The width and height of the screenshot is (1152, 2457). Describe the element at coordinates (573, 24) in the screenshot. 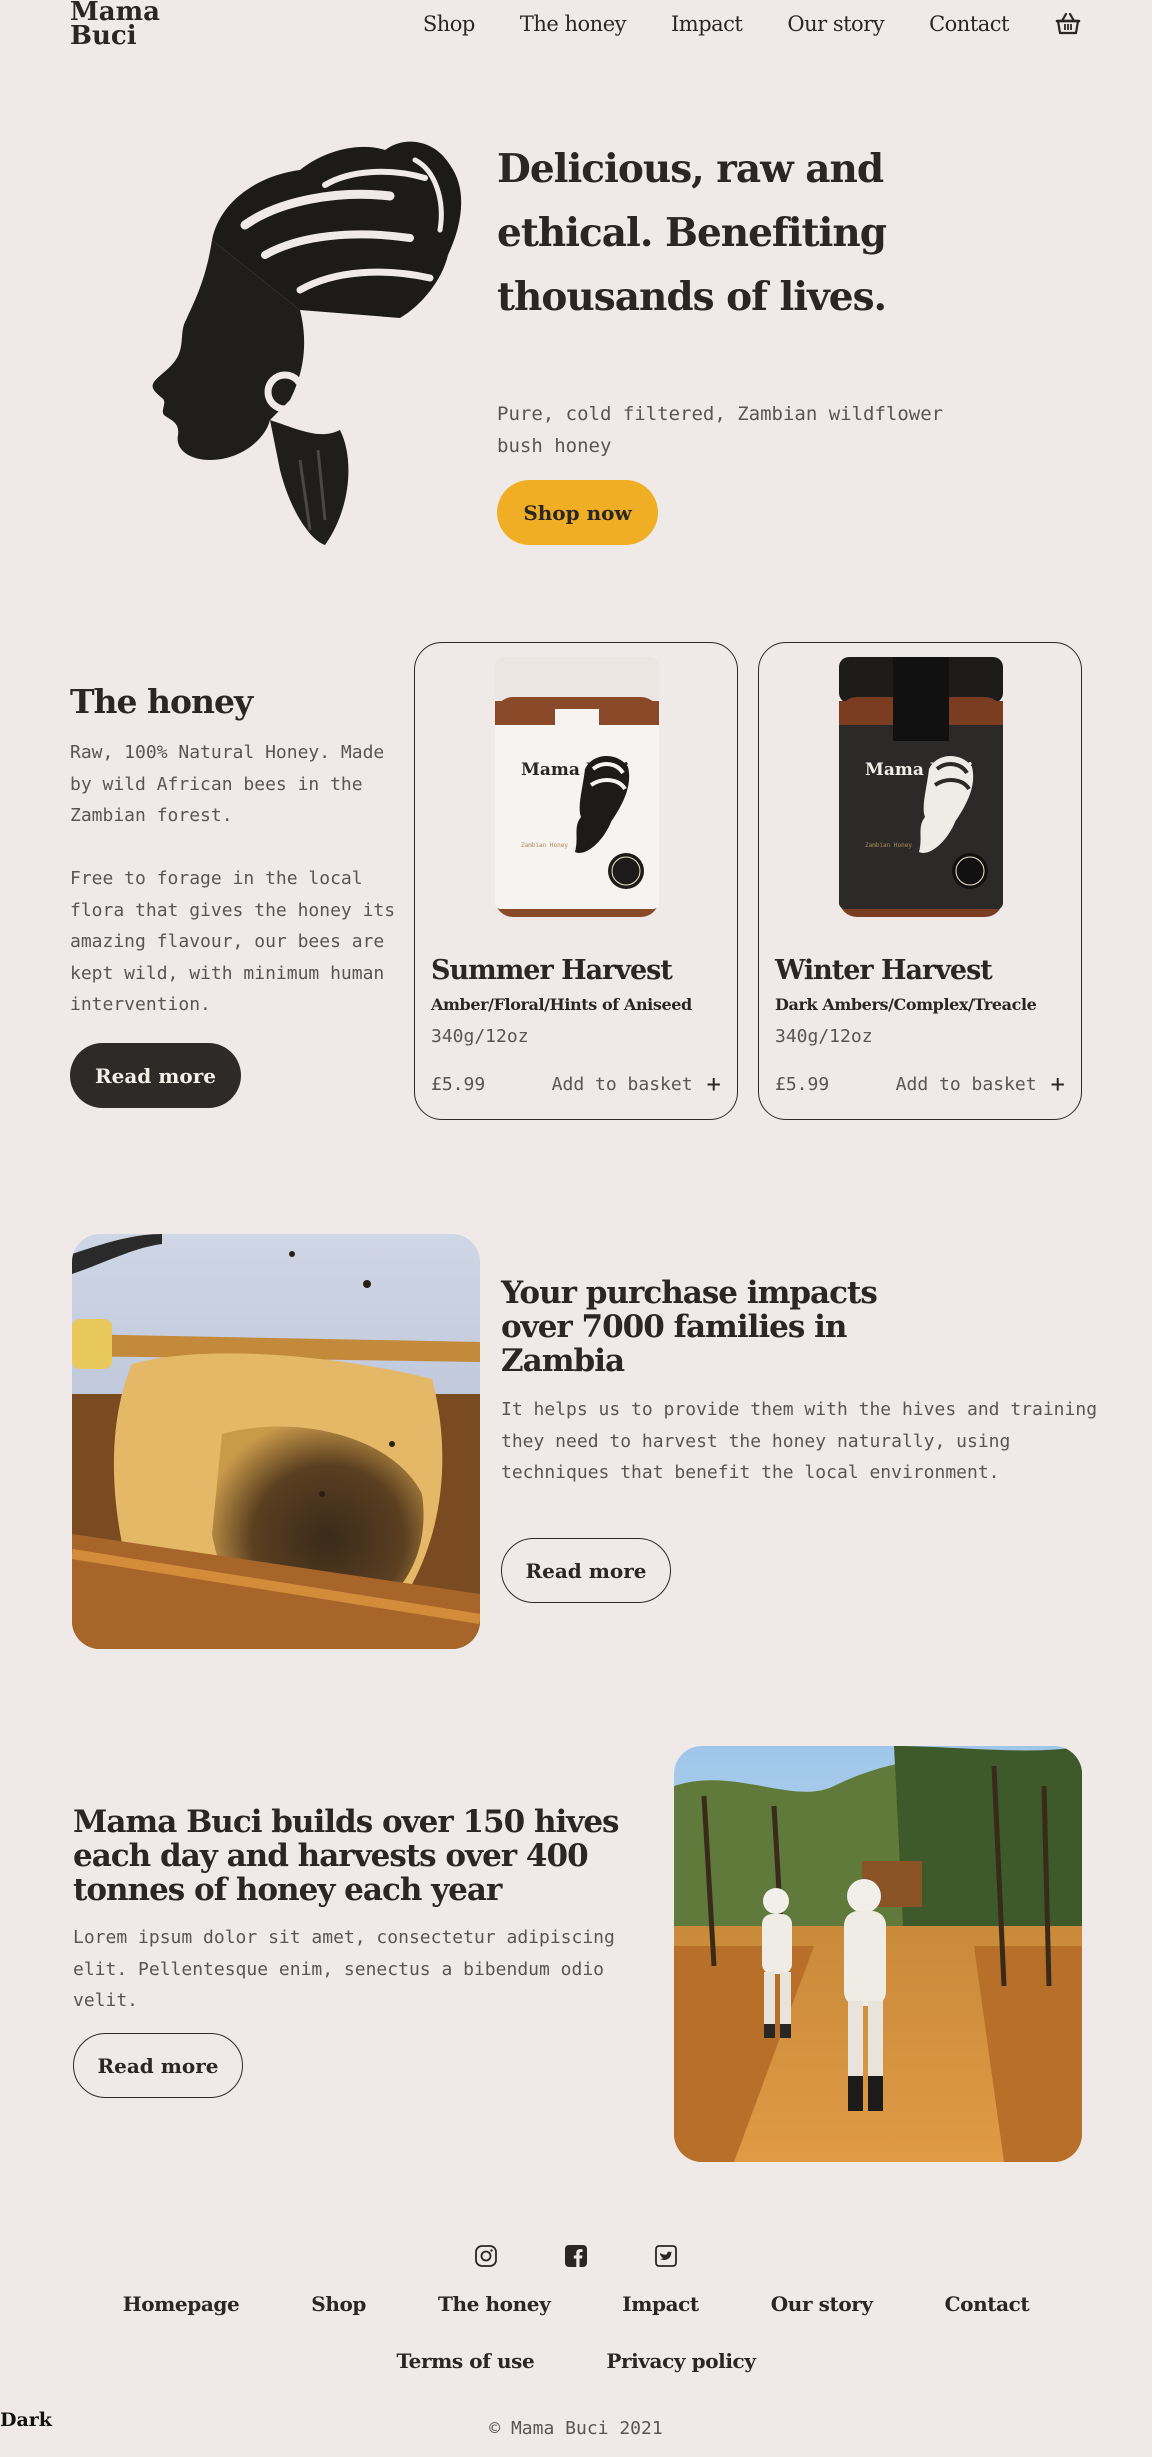

I see `nav-the-honey: The honey` at that location.